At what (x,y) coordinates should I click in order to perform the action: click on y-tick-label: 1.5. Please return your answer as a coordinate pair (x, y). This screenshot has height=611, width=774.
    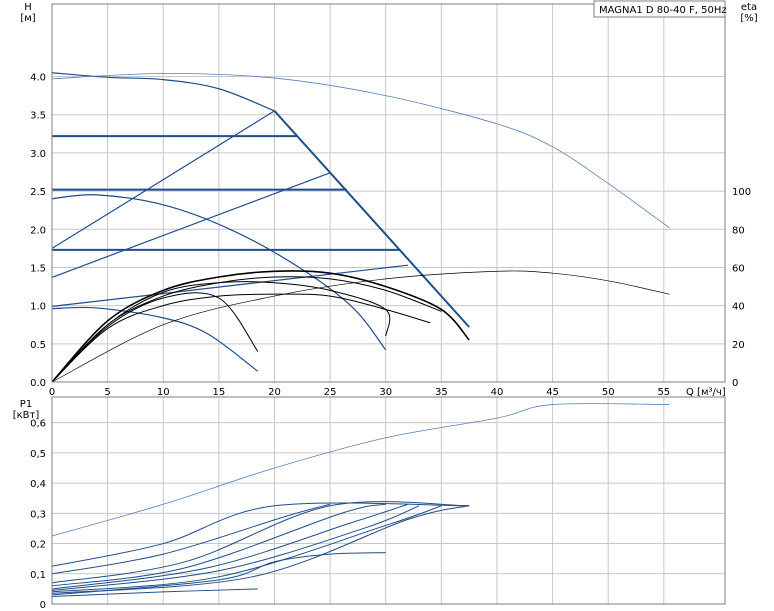
    Looking at the image, I should click on (38, 268).